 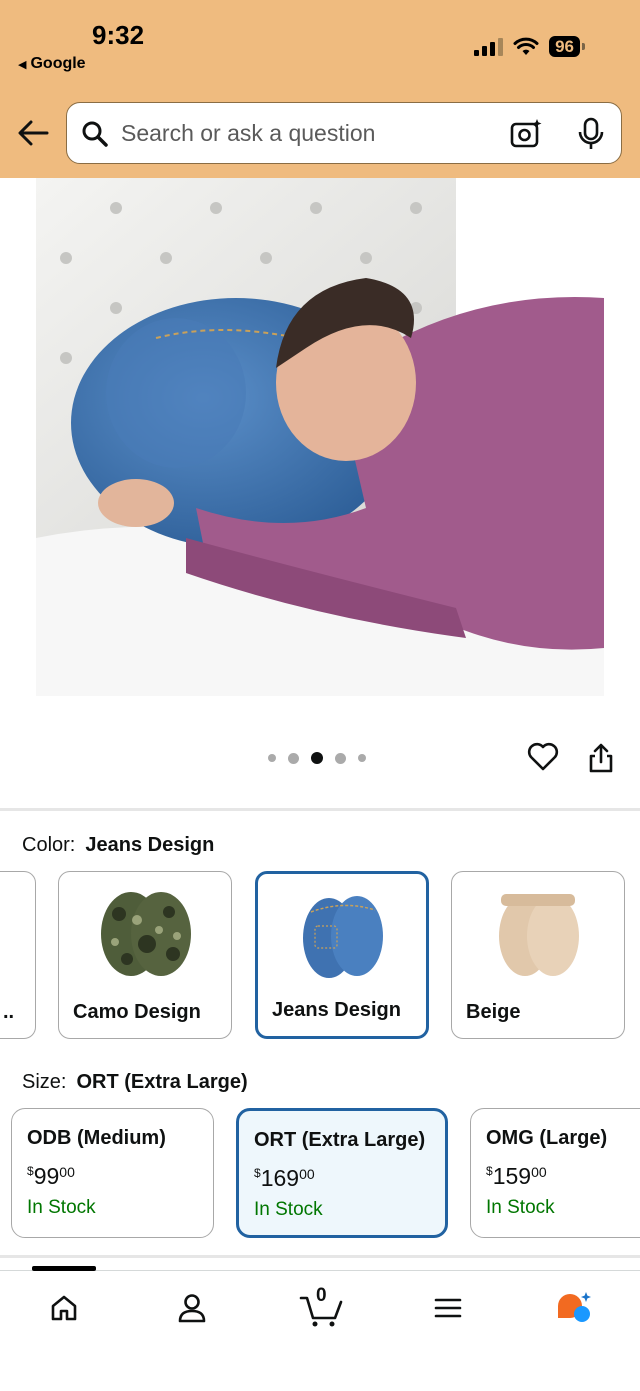 I want to click on menu-icon, so click(x=448, y=1308).